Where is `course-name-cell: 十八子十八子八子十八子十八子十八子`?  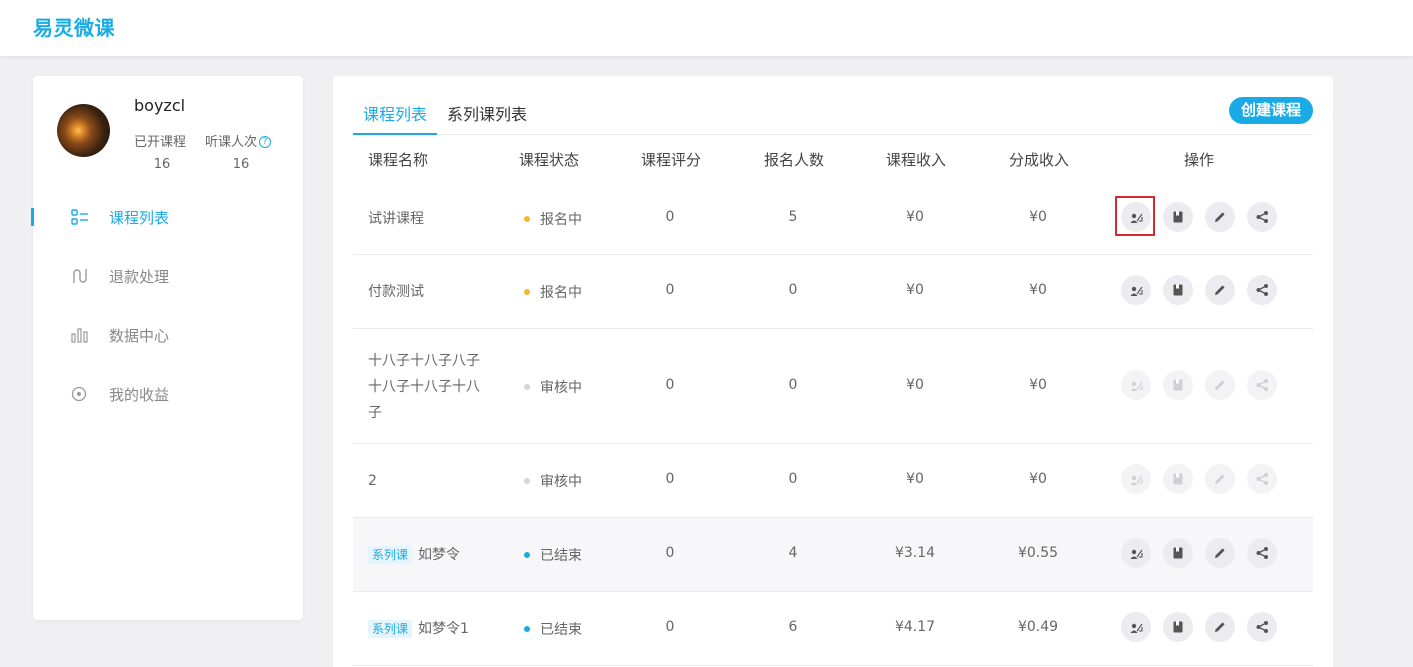 course-name-cell: 十八子十八子八子十八子十八子十八子 is located at coordinates (429, 387).